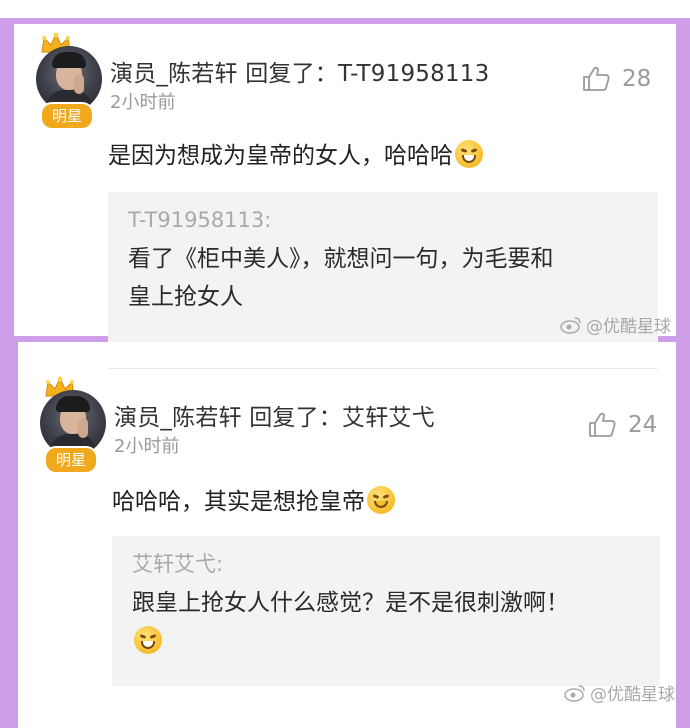  I want to click on watermark-1: @优酷星球, so click(615, 324).